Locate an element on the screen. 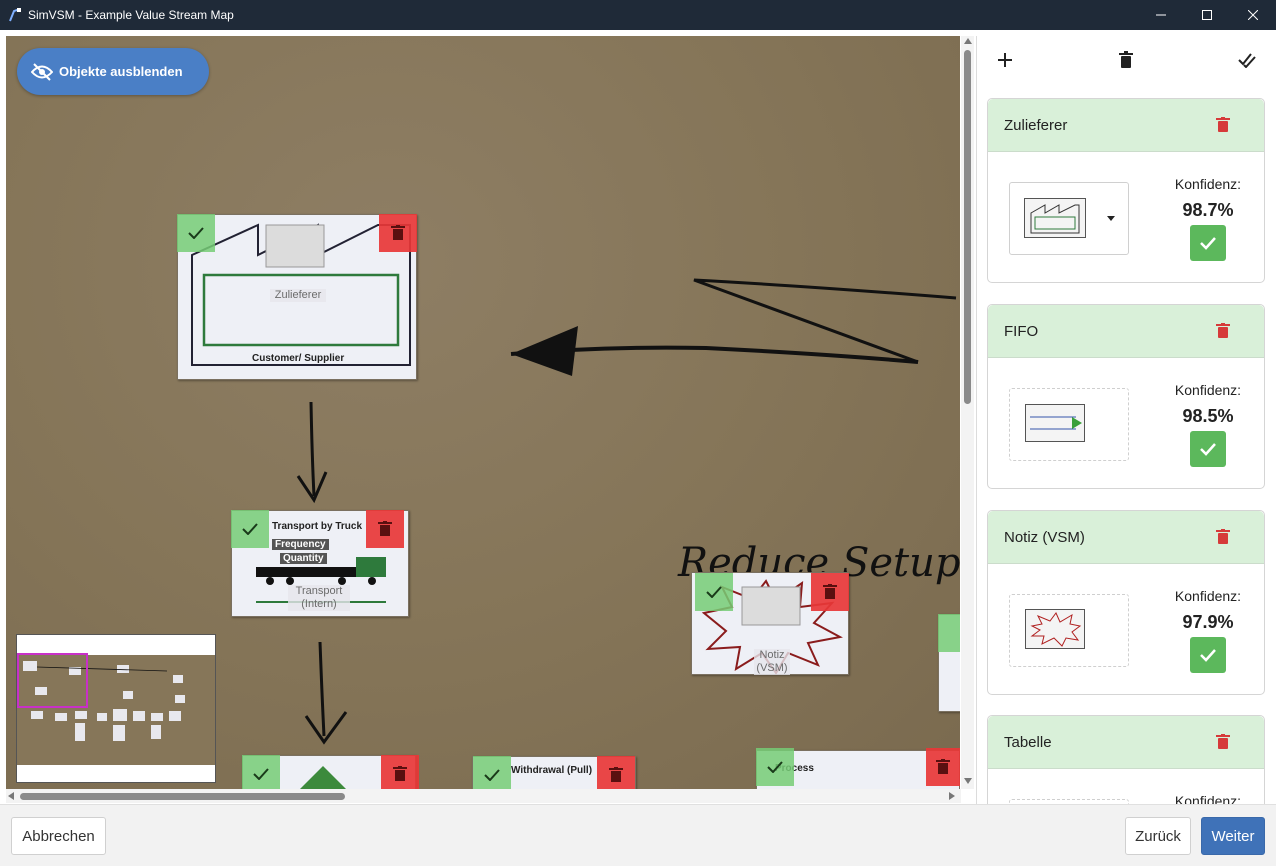 The width and height of the screenshot is (1276, 866). supplier-delete-button is located at coordinates (398, 233).